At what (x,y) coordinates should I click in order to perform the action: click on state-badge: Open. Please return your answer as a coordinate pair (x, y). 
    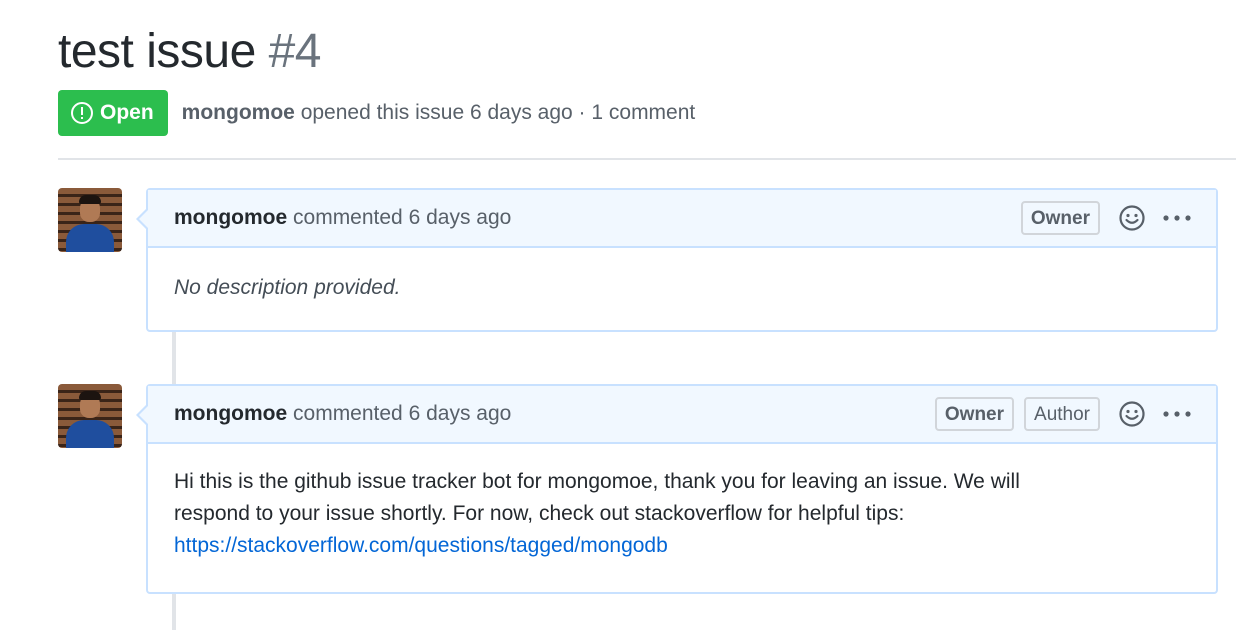
    Looking at the image, I should click on (113, 113).